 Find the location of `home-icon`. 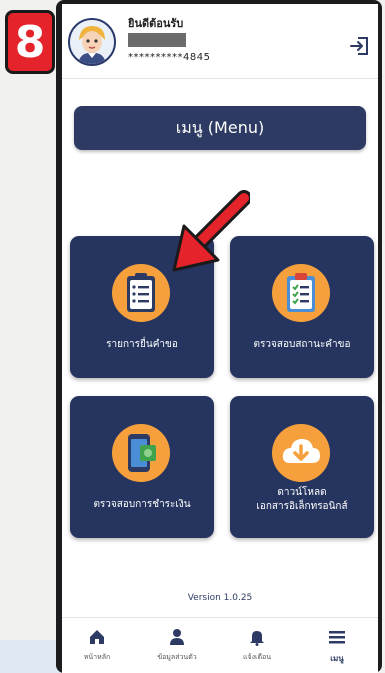

home-icon is located at coordinates (97, 637).